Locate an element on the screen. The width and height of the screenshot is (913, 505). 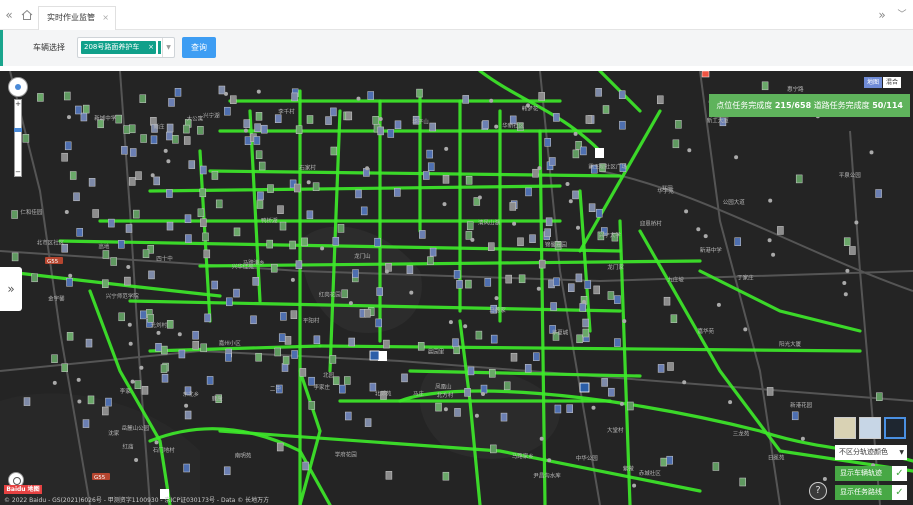
show-task-route-toggle: 显示任务路线 ✓ is located at coordinates (871, 492).